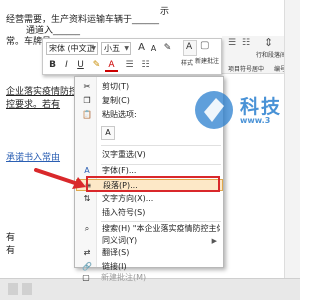 The height and width of the screenshot is (300, 320). What do you see at coordinates (240, 69) in the screenshot?
I see `bullets-label: 项目符号` at bounding box center [240, 69].